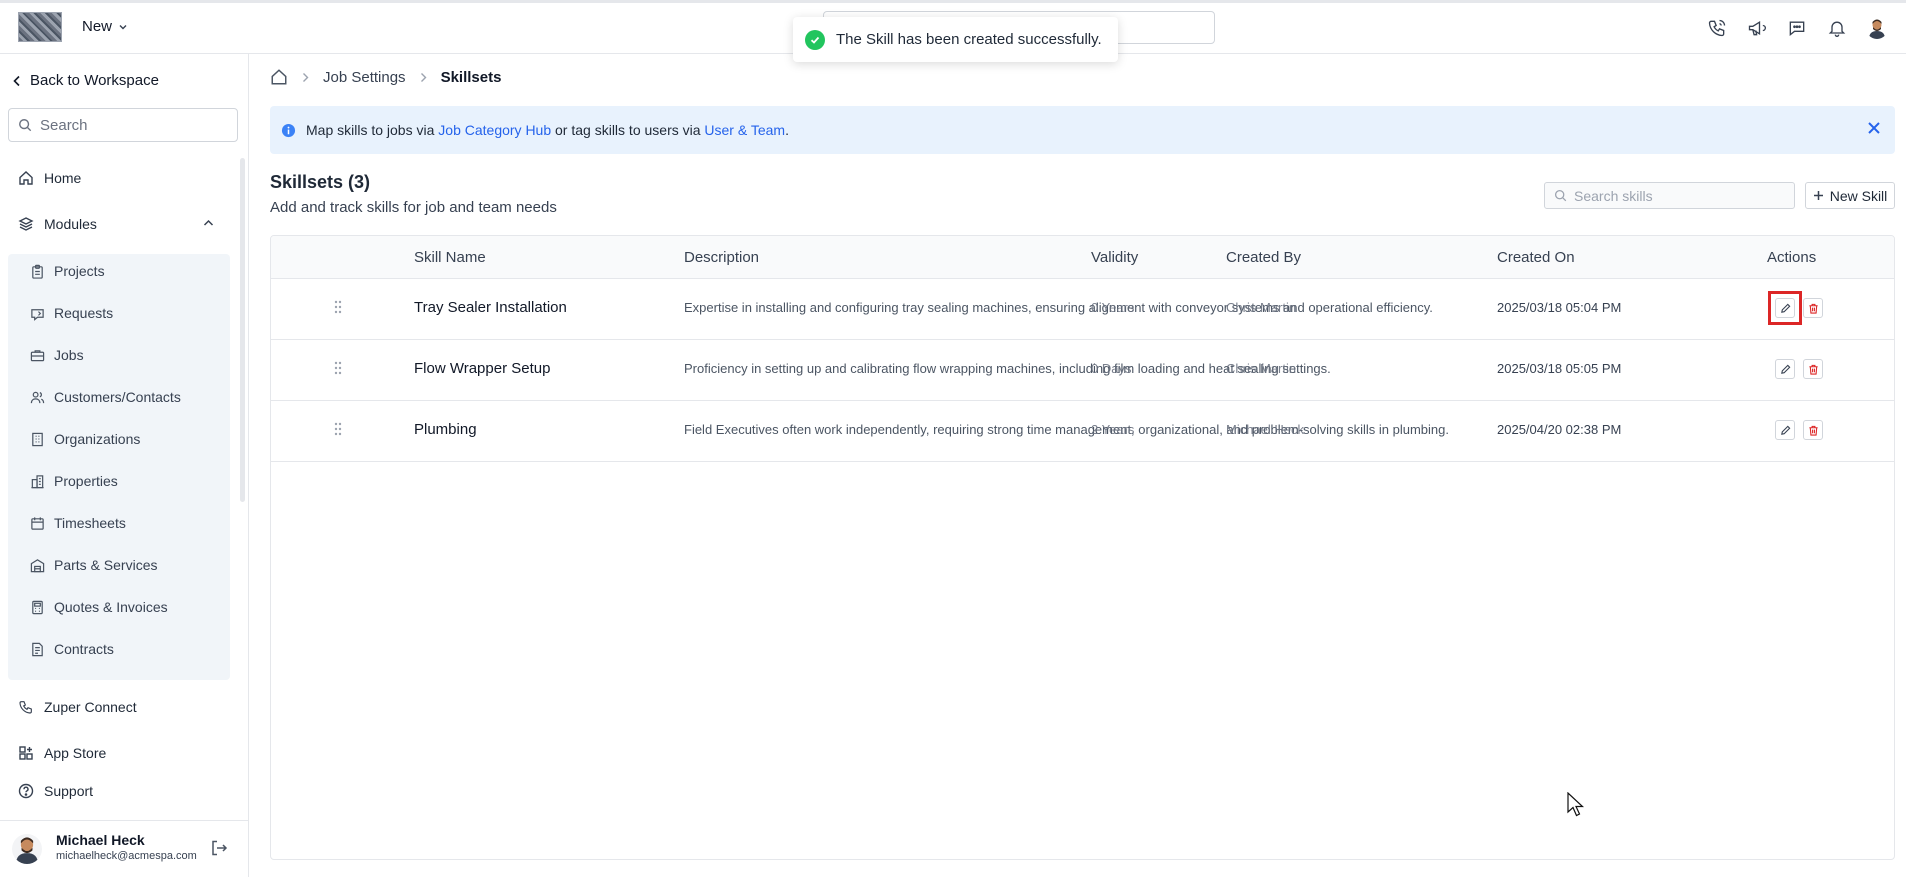  I want to click on success-toast: The Skill has been created successfully., so click(955, 39).